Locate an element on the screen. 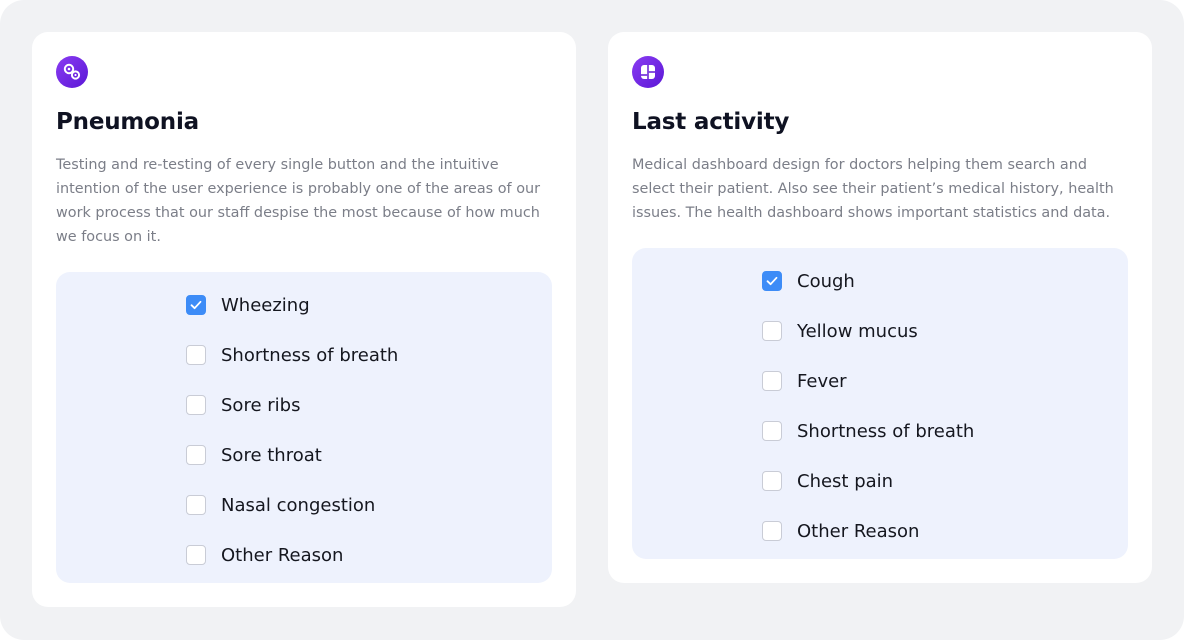  option-label: Chest pain is located at coordinates (845, 481).